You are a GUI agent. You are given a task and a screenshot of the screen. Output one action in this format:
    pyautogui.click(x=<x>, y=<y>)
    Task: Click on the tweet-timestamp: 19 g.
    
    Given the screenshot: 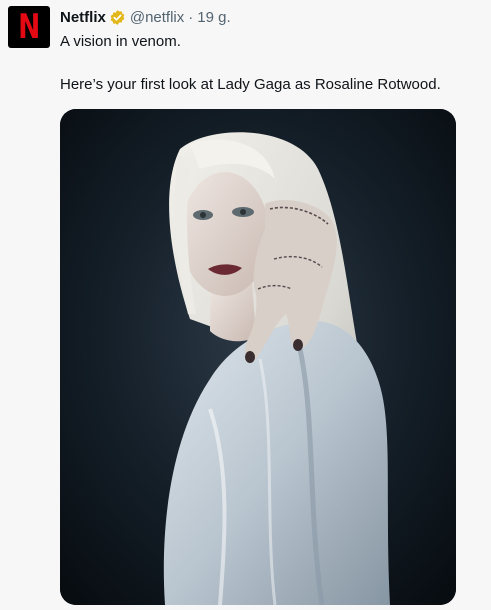 What is the action you would take?
    pyautogui.click(x=213, y=17)
    